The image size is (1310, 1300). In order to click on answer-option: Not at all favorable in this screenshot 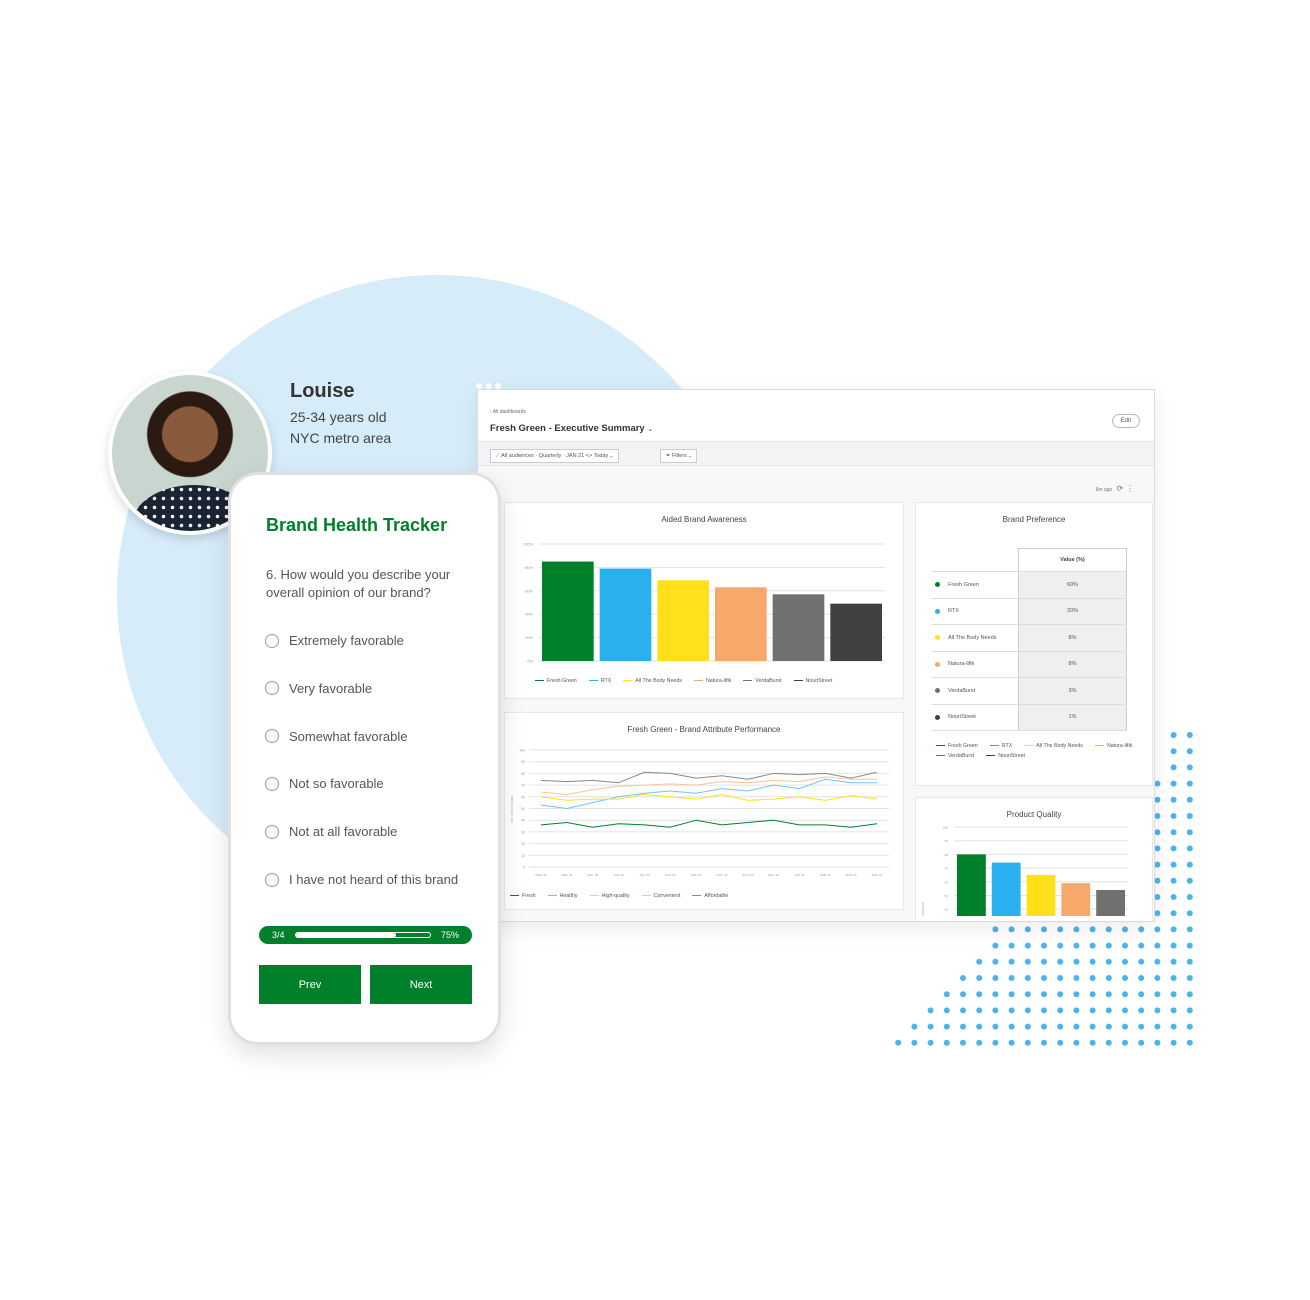, I will do `click(331, 831)`.